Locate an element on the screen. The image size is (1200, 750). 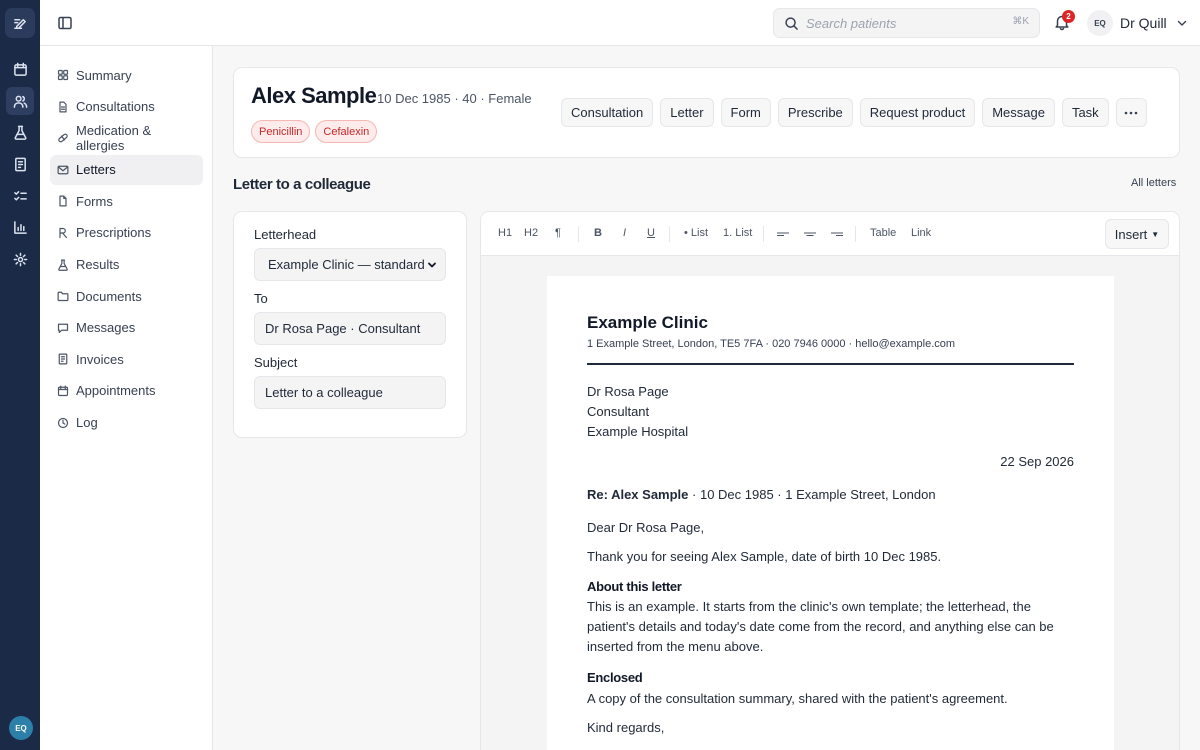
all-letters-link: All letters is located at coordinates (1153, 183).